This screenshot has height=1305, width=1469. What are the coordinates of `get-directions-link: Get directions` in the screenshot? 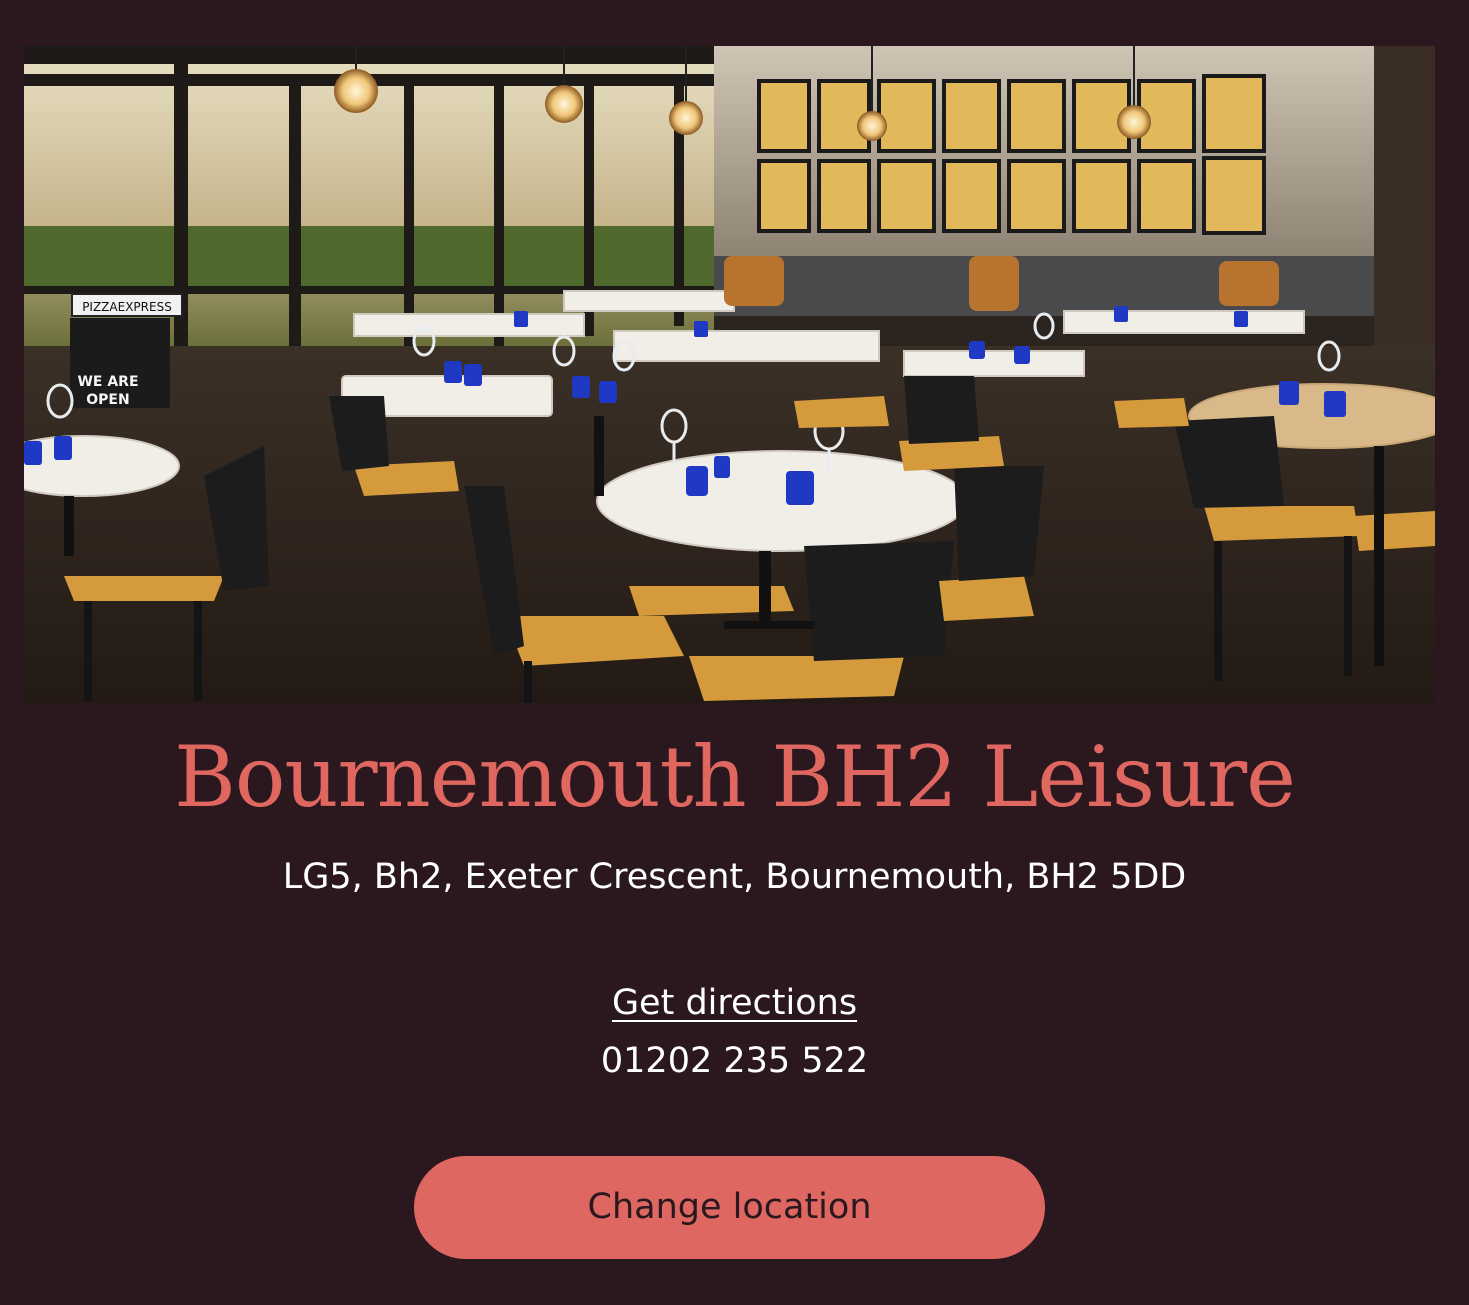 It's located at (734, 1003).